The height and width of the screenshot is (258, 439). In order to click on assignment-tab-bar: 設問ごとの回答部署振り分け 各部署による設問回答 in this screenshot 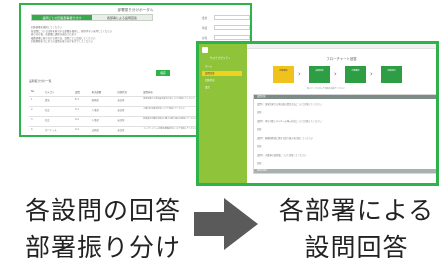, I will do `click(92, 17)`.